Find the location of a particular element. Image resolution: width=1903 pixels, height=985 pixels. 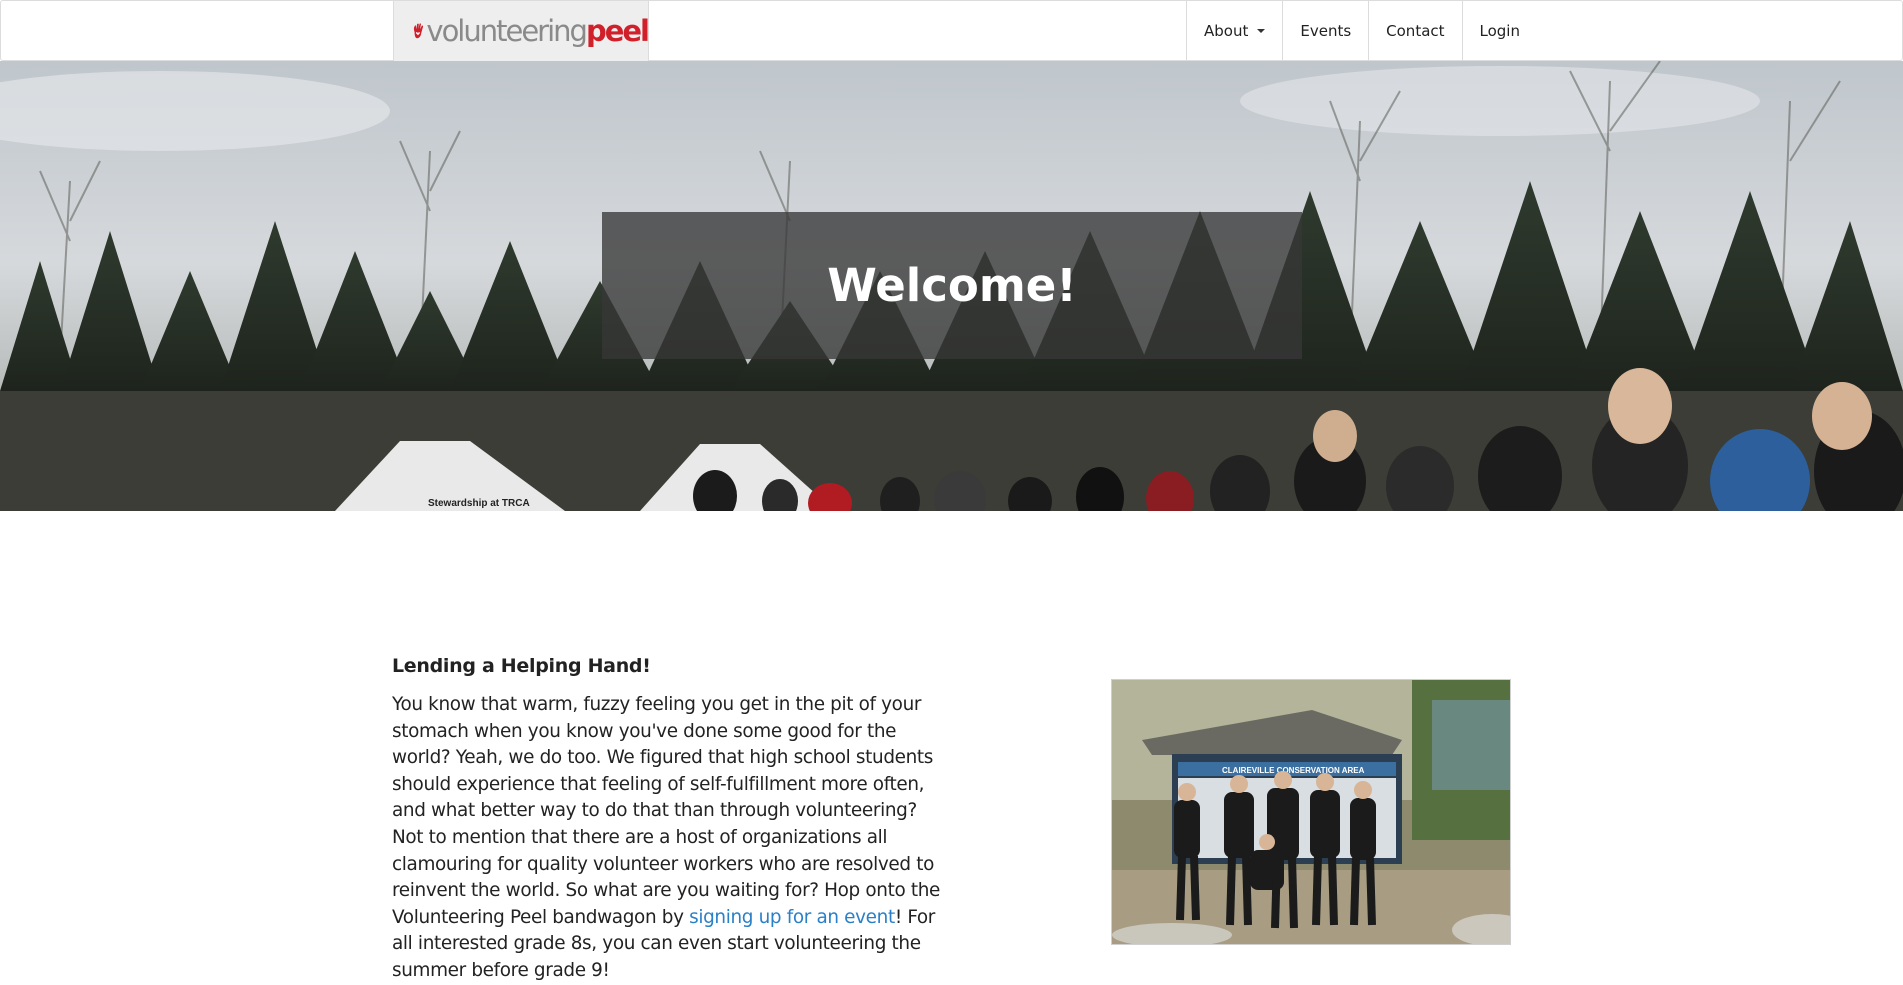

nav-item-about: About is located at coordinates (1235, 31).